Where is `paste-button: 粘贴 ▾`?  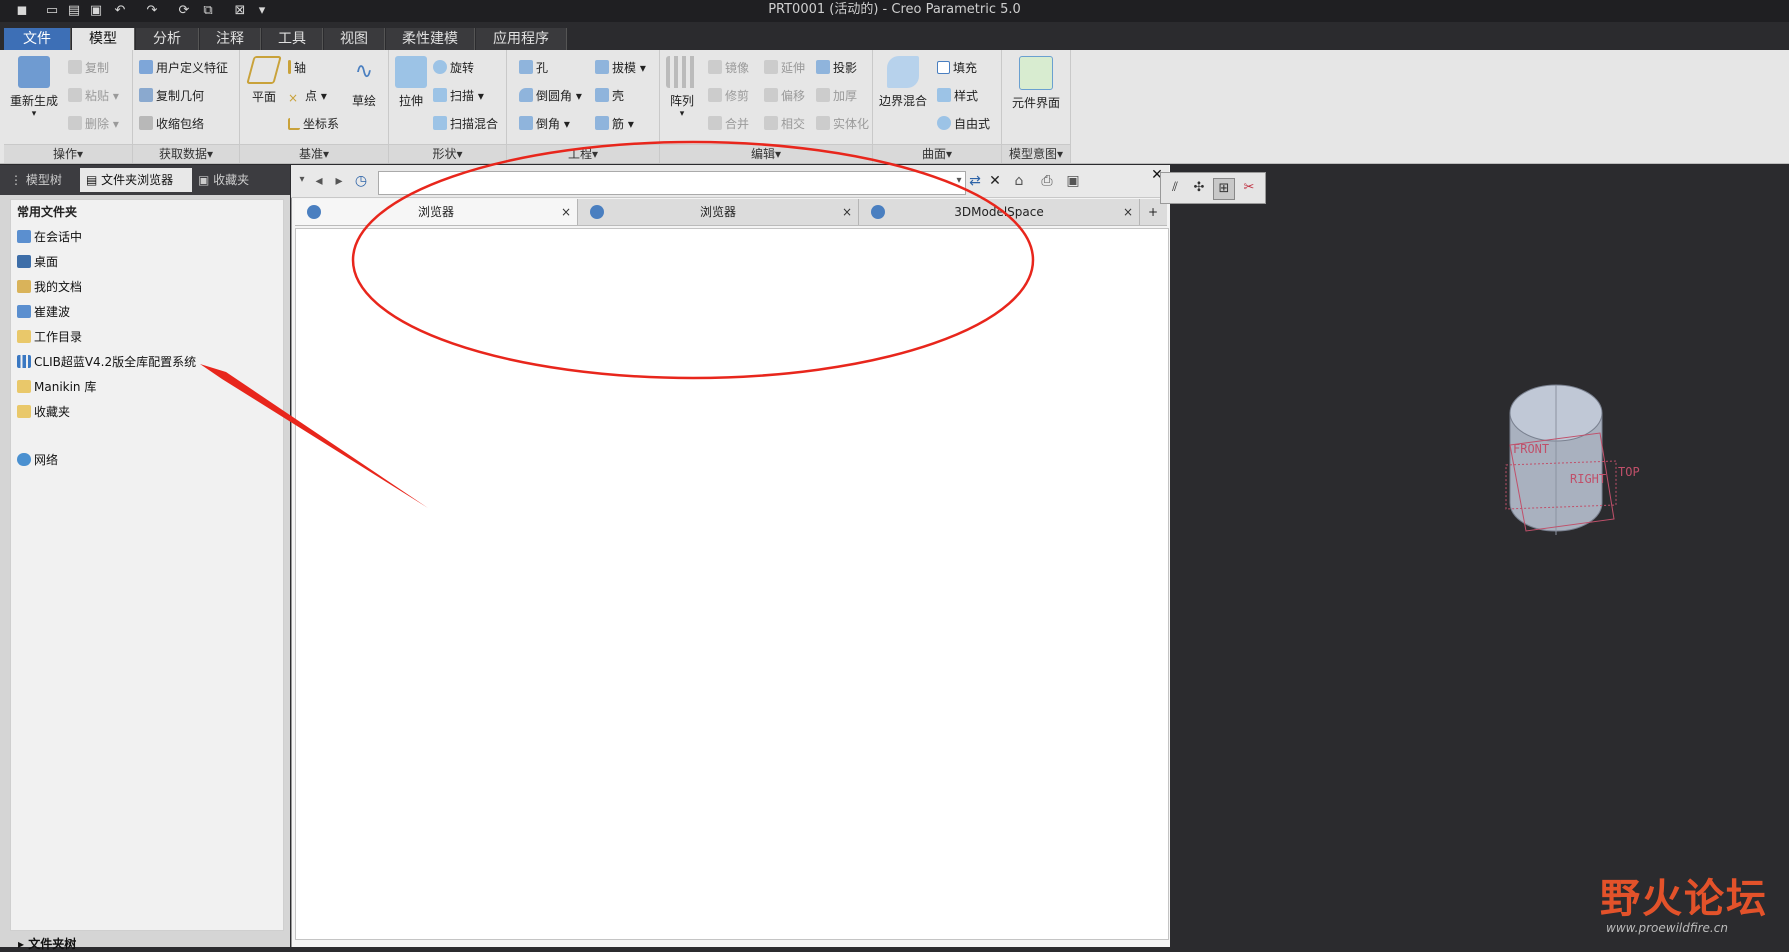
paste-button: 粘贴 ▾ is located at coordinates (93, 96).